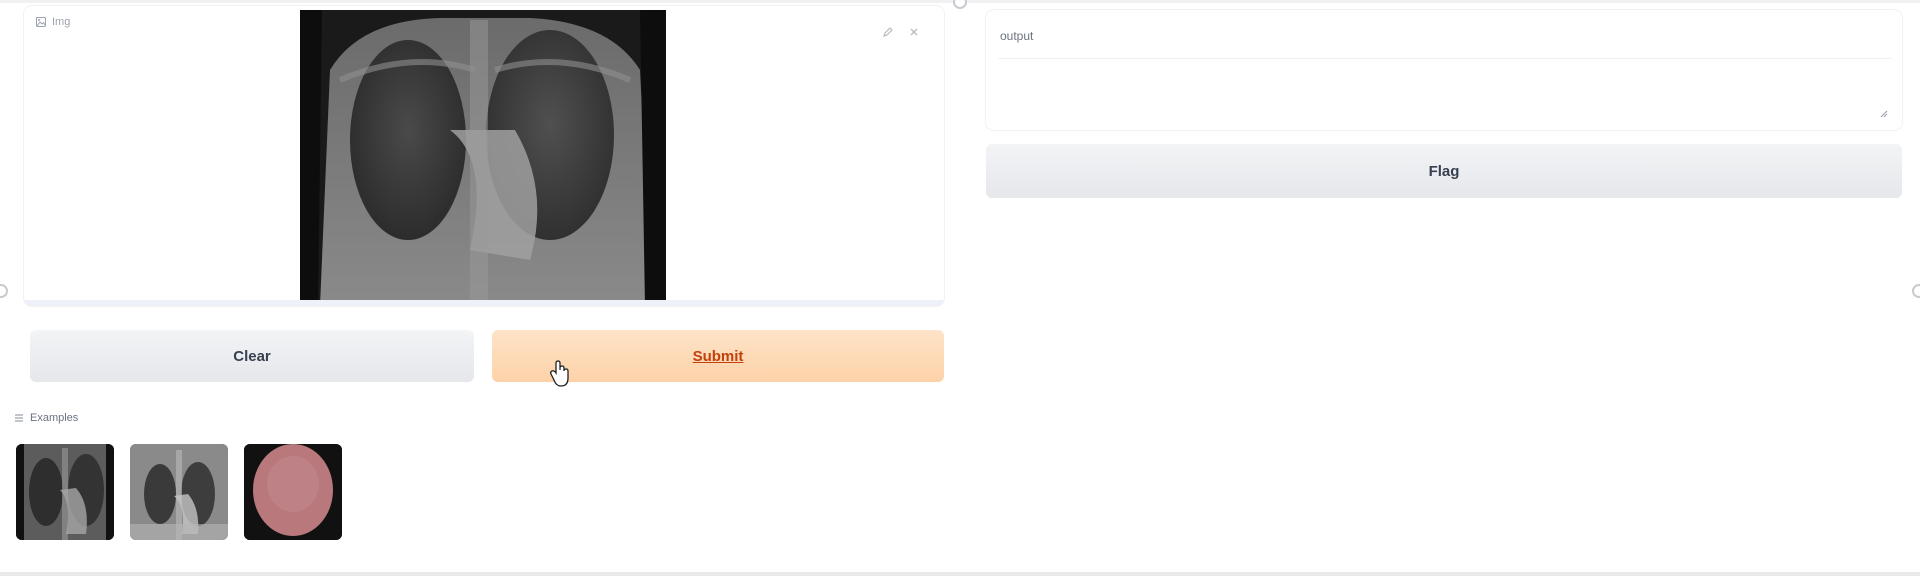 The width and height of the screenshot is (1920, 576). What do you see at coordinates (484, 303) in the screenshot?
I see `image-panel-footer` at bounding box center [484, 303].